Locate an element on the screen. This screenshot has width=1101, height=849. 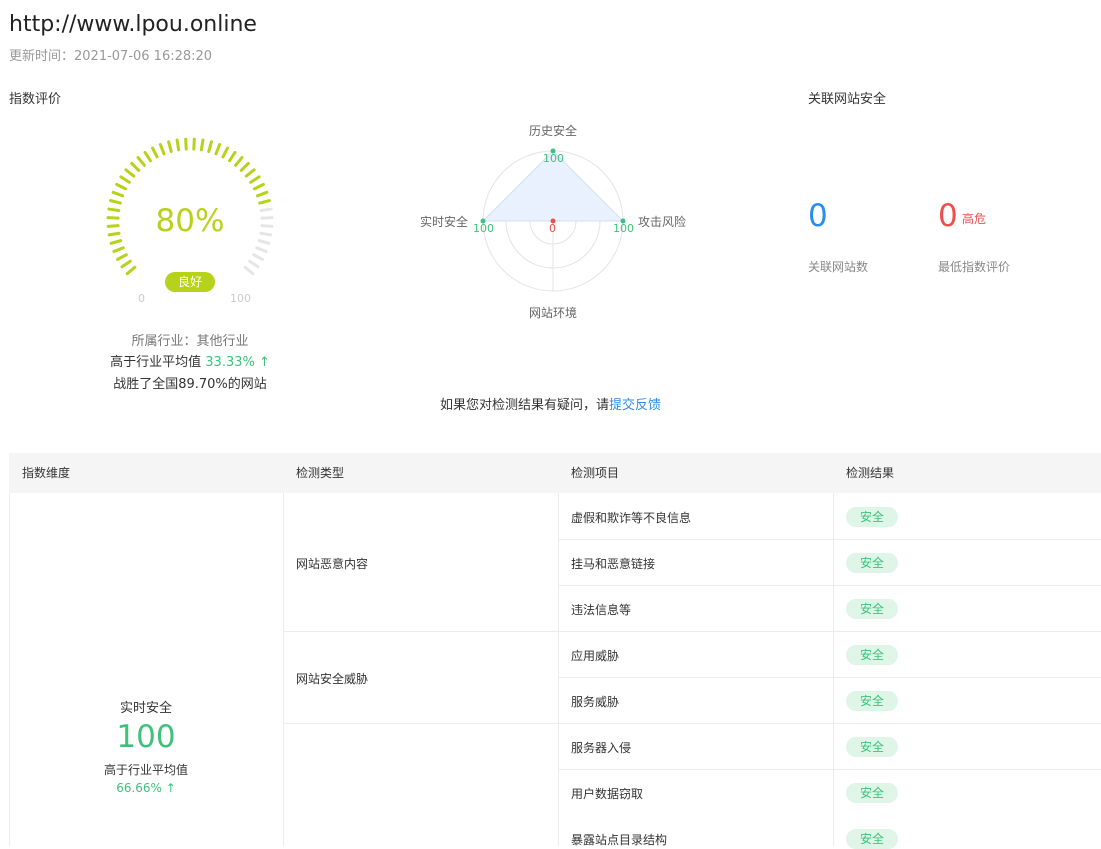
linked-count: 0 is located at coordinates (818, 216).